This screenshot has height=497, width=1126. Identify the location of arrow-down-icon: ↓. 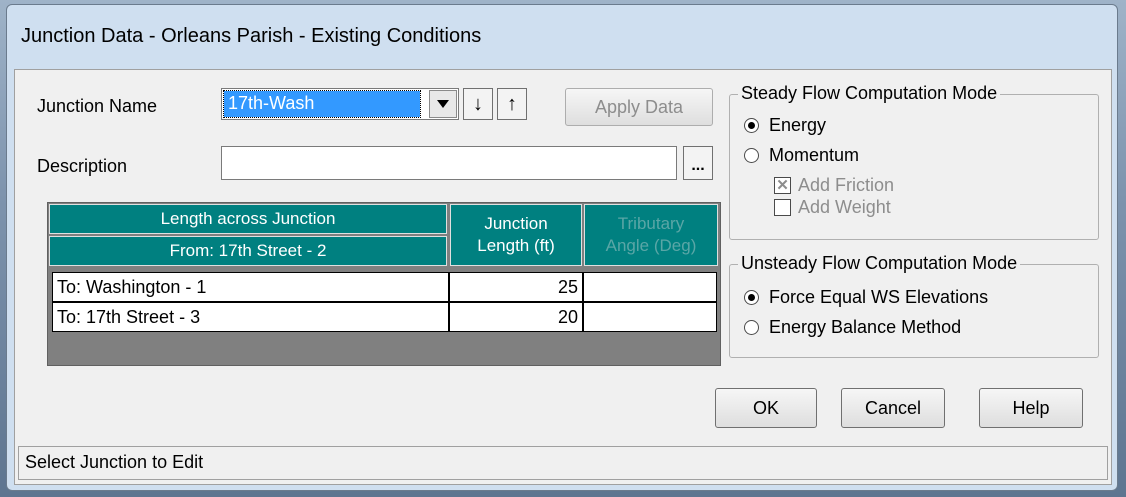
(478, 103).